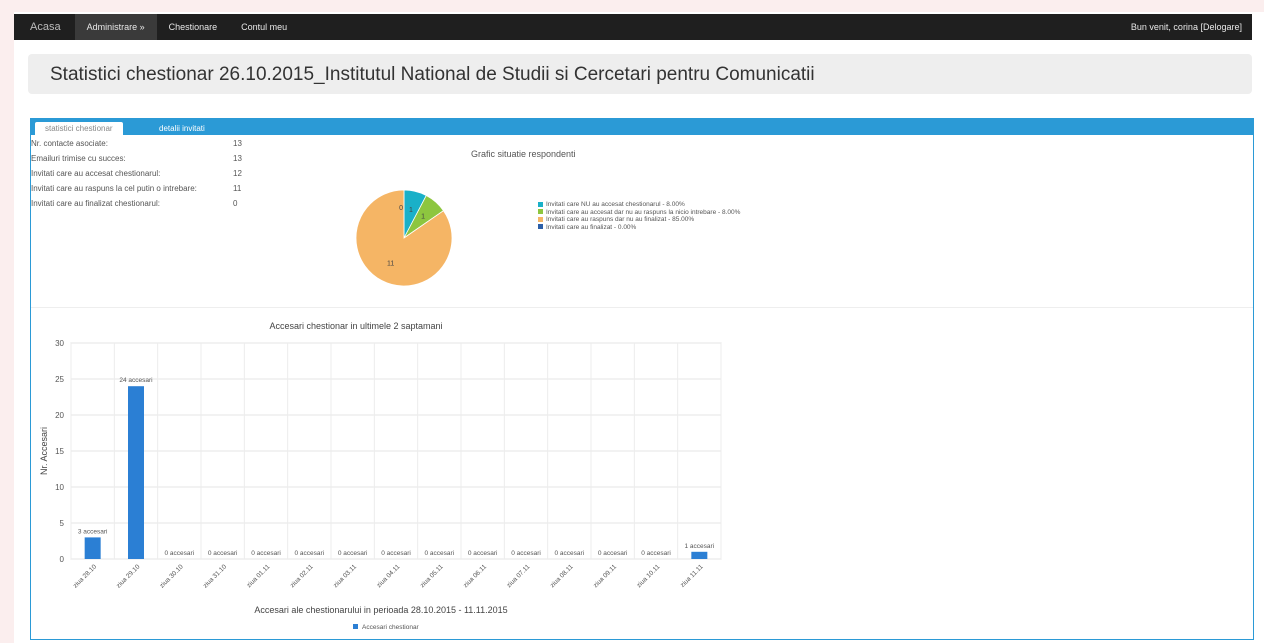 This screenshot has height=643, width=1264. I want to click on y-tick-label: 15, so click(59, 451).